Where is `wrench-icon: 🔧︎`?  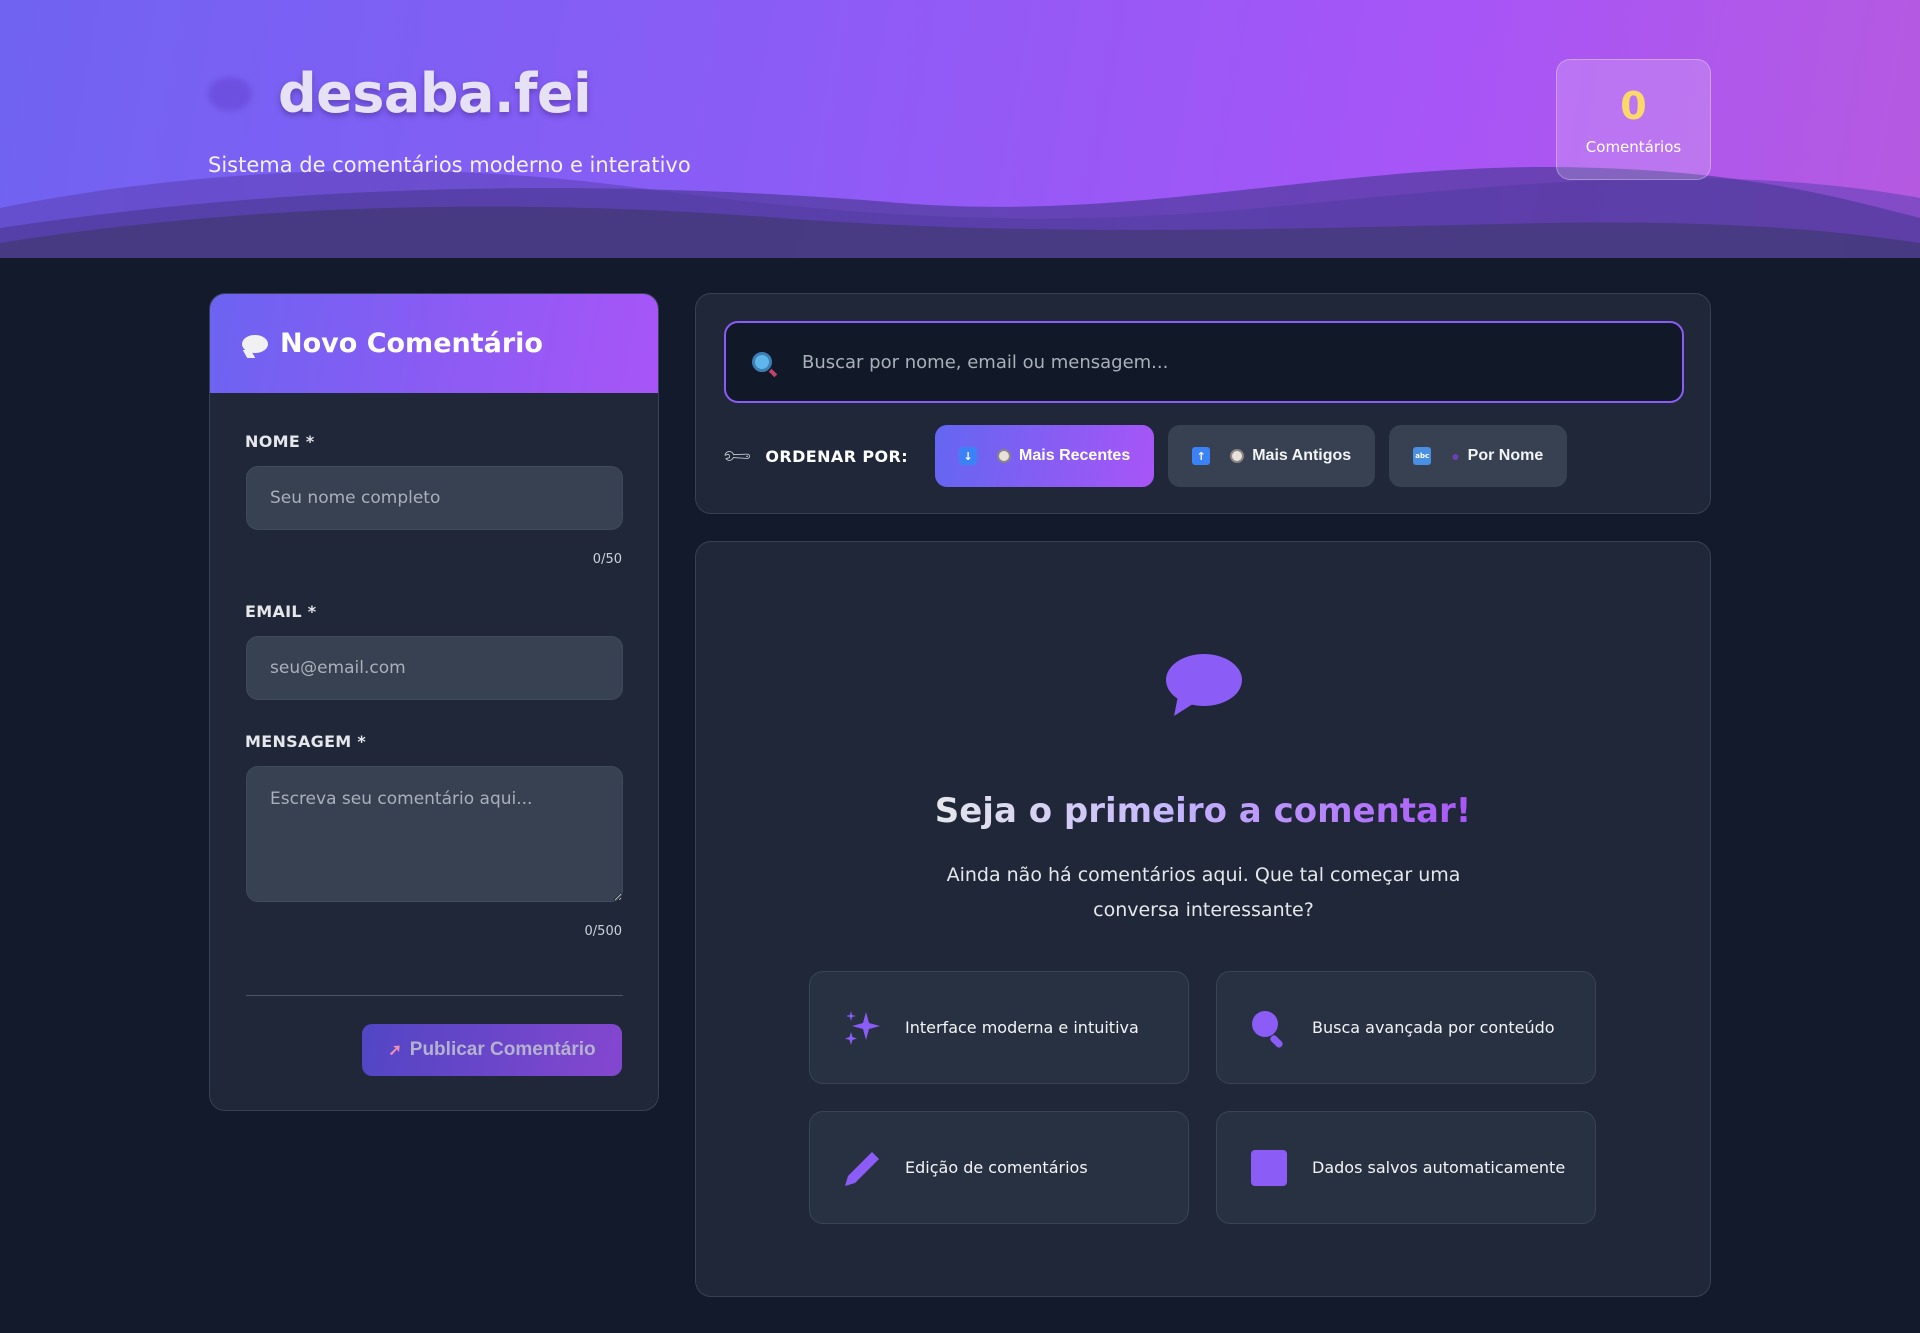
wrench-icon: 🔧︎ is located at coordinates (737, 456).